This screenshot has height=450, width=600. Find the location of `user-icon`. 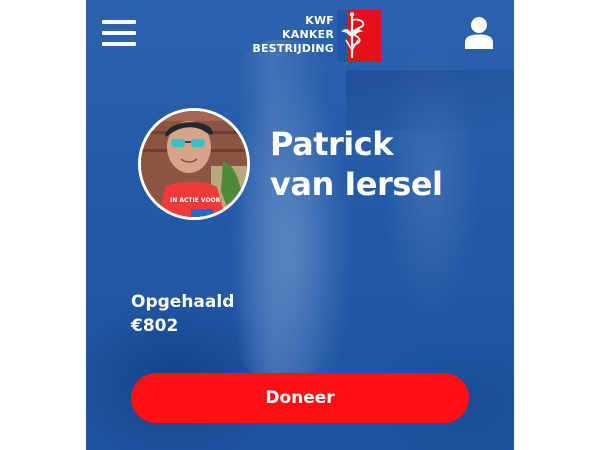

user-icon is located at coordinates (479, 33).